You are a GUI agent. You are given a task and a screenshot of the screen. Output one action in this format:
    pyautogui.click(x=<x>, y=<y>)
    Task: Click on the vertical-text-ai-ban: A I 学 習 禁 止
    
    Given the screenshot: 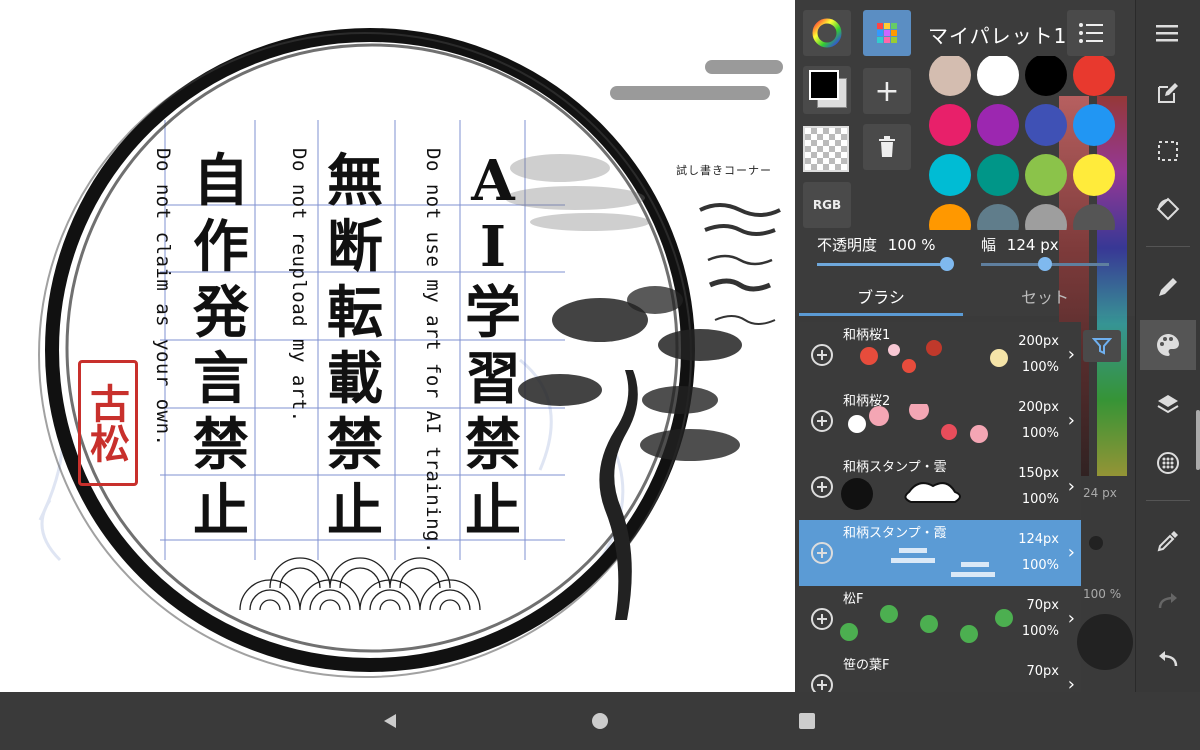 What is the action you would take?
    pyautogui.click(x=493, y=346)
    